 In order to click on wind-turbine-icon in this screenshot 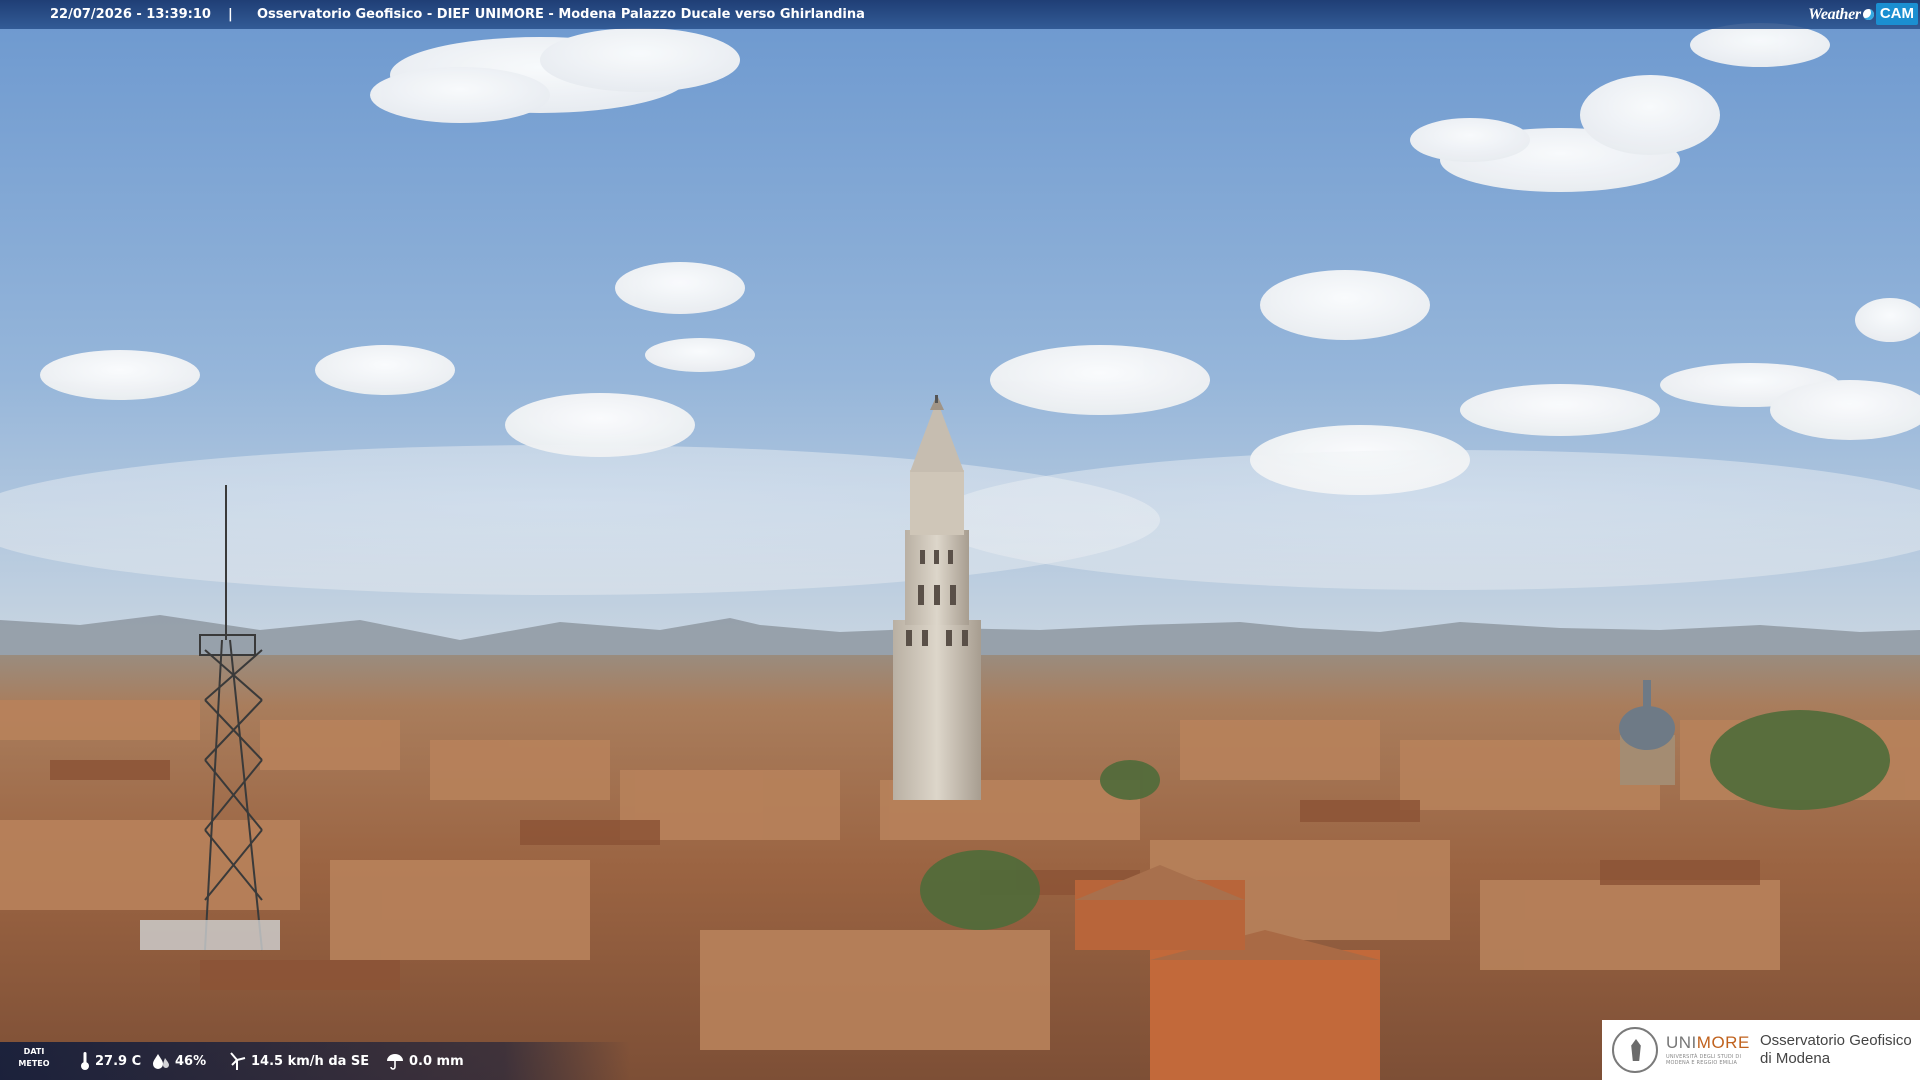, I will do `click(238, 1061)`.